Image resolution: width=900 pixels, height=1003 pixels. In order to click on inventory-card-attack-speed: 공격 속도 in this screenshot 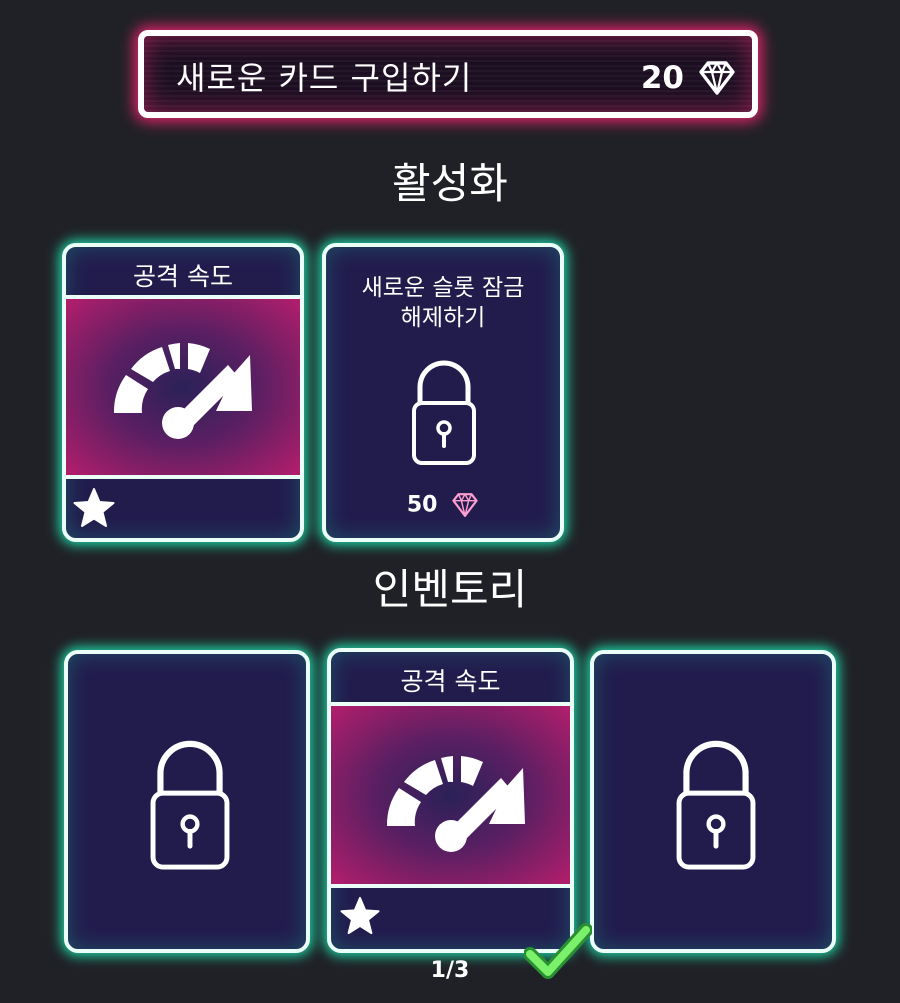, I will do `click(450, 800)`.